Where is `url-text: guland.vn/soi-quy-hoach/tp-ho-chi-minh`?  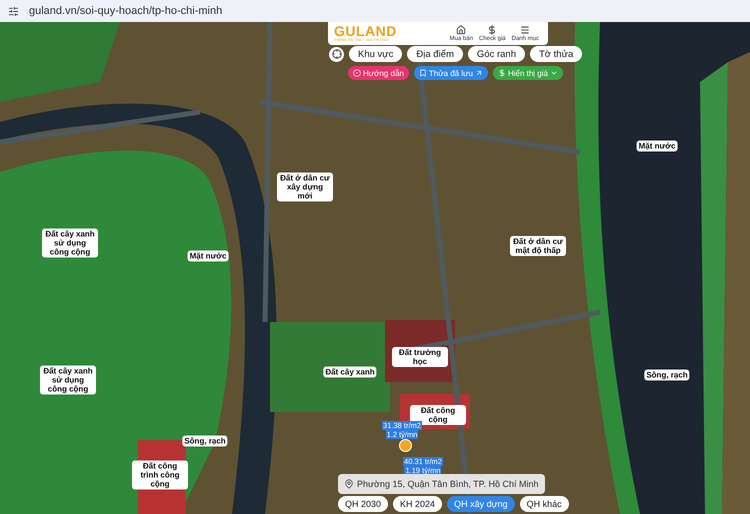
url-text: guland.vn/soi-quy-hoach/tp-ho-chi-minh is located at coordinates (125, 11).